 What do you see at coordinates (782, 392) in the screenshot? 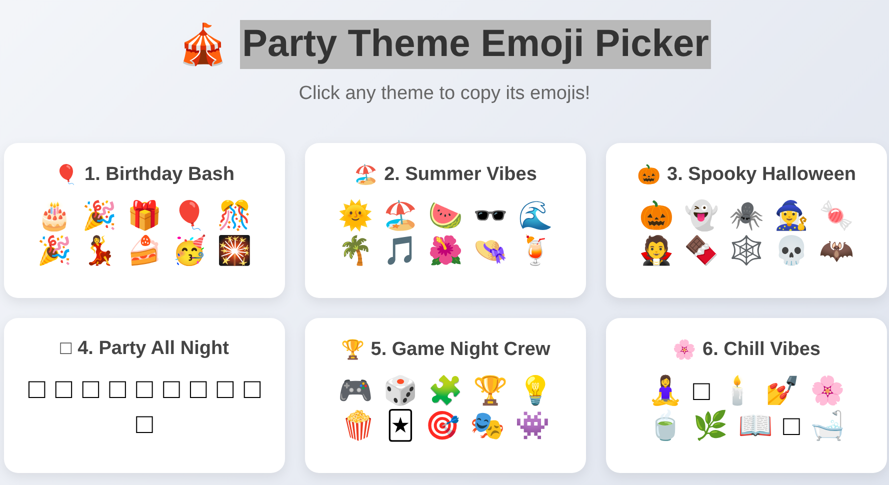
I see `emoji-icon: 💅` at bounding box center [782, 392].